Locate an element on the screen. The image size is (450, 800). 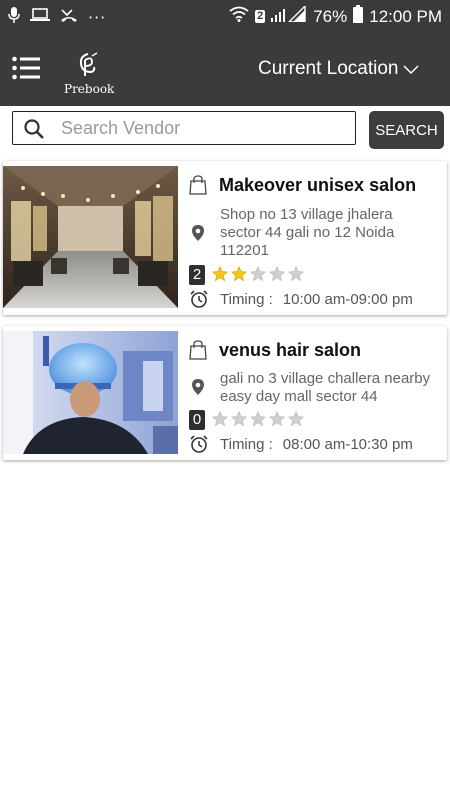
clock: 12:00 PM is located at coordinates (405, 16).